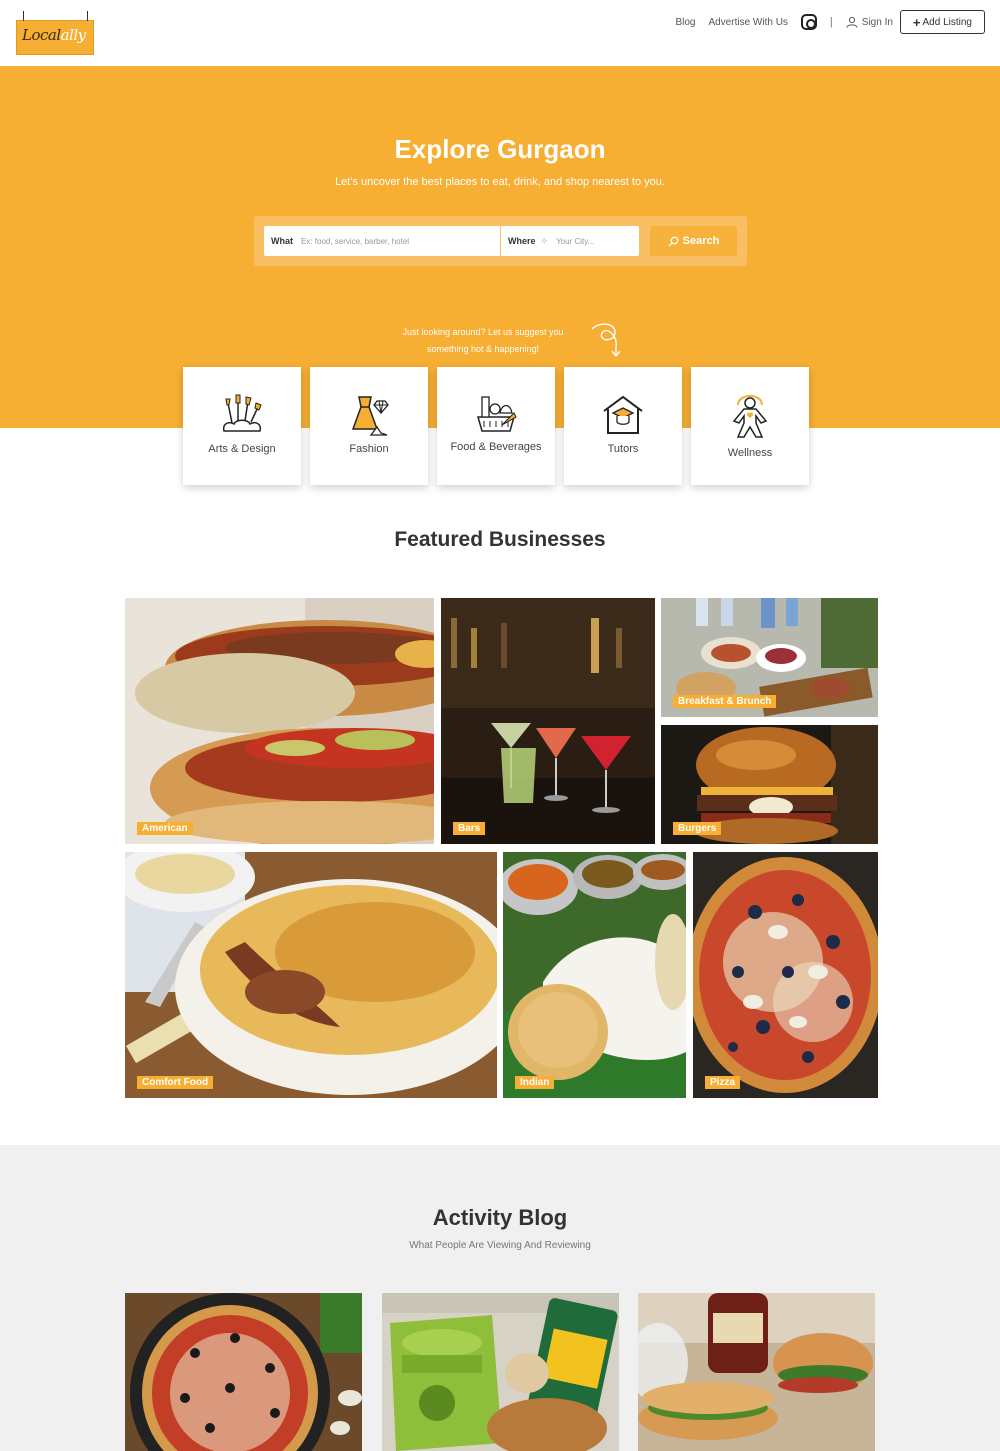  What do you see at coordinates (500, 1245) in the screenshot?
I see `blog-subtitle: What People Are Viewing And Reviewing` at bounding box center [500, 1245].